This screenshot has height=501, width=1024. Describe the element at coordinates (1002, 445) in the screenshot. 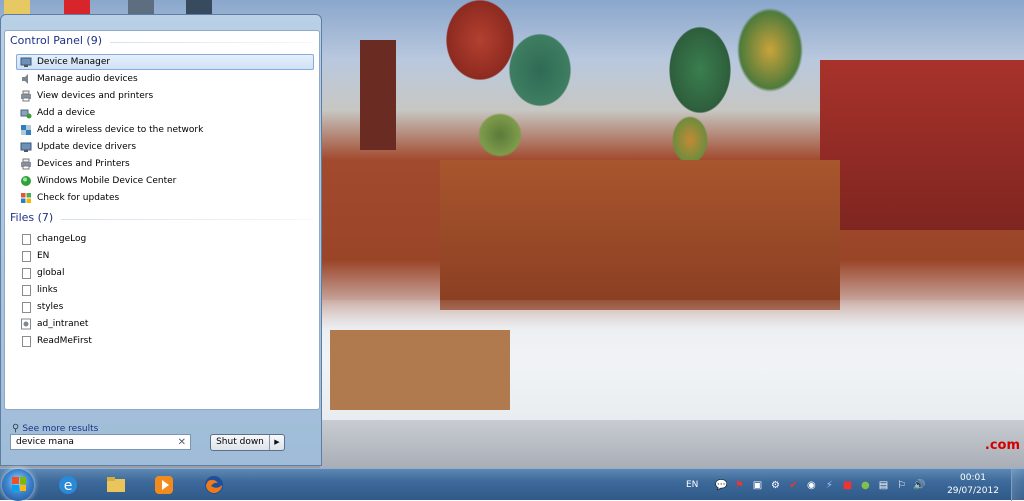

I see `wallpaper-watermark: .com` at that location.